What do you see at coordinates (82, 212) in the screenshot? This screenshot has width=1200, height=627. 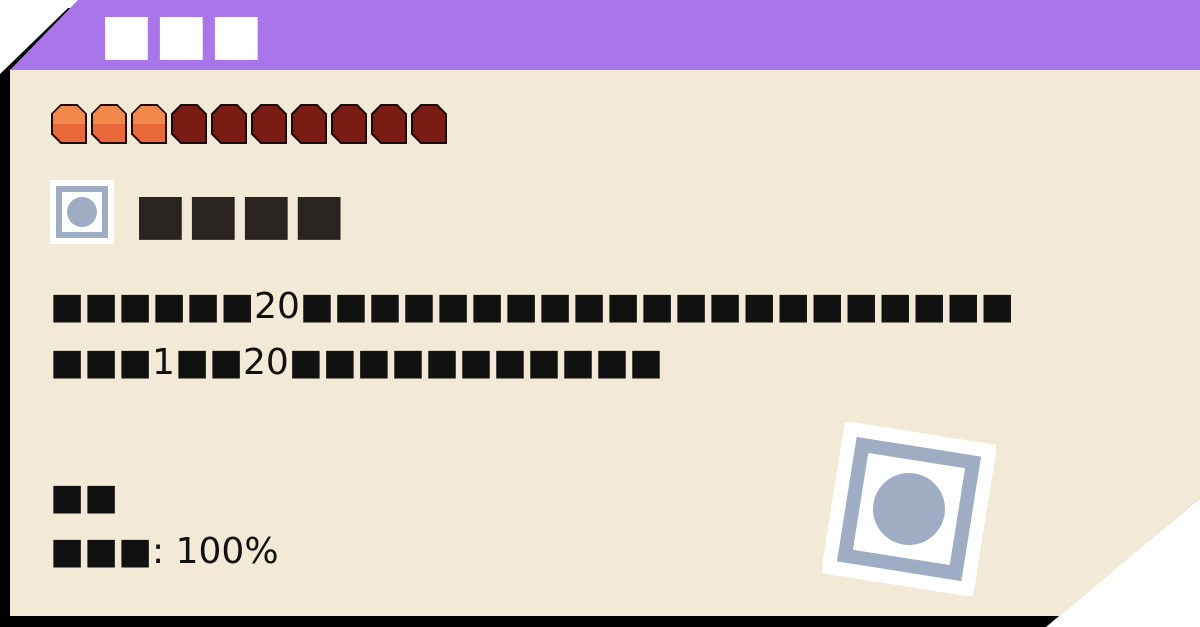 I see `circle-in-square-icon` at bounding box center [82, 212].